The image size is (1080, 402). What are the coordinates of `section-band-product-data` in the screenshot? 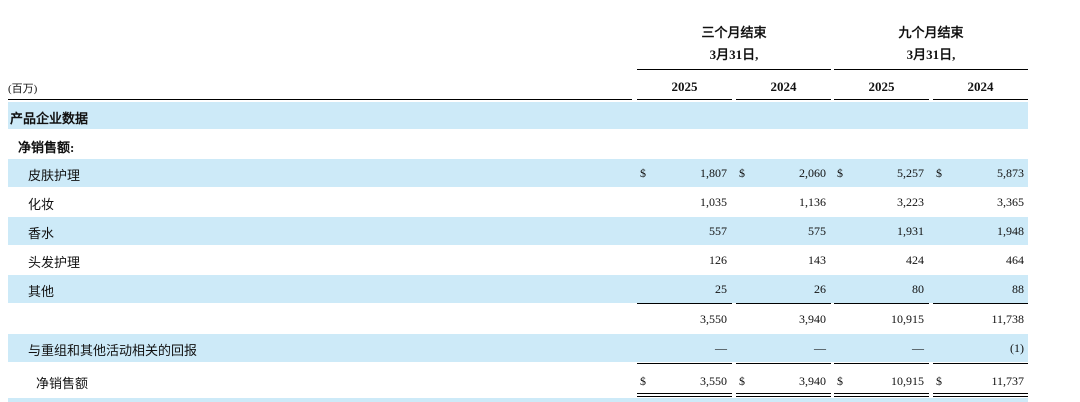 It's located at (518, 115).